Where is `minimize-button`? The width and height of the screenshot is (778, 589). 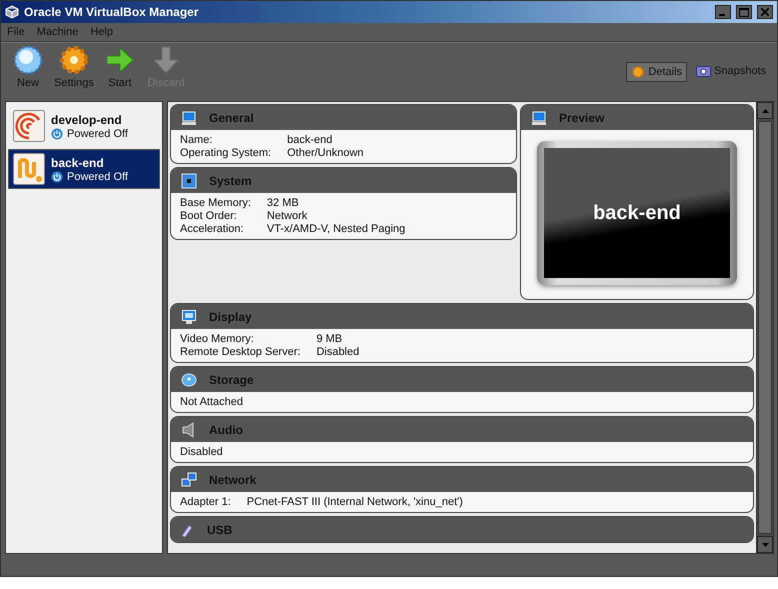
minimize-button is located at coordinates (723, 12).